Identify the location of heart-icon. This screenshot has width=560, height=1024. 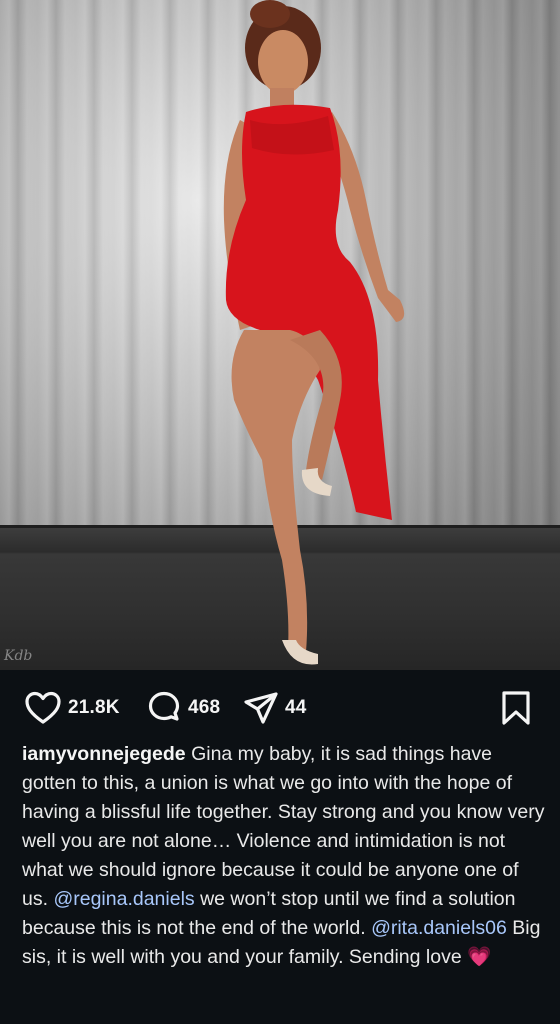
(43, 707).